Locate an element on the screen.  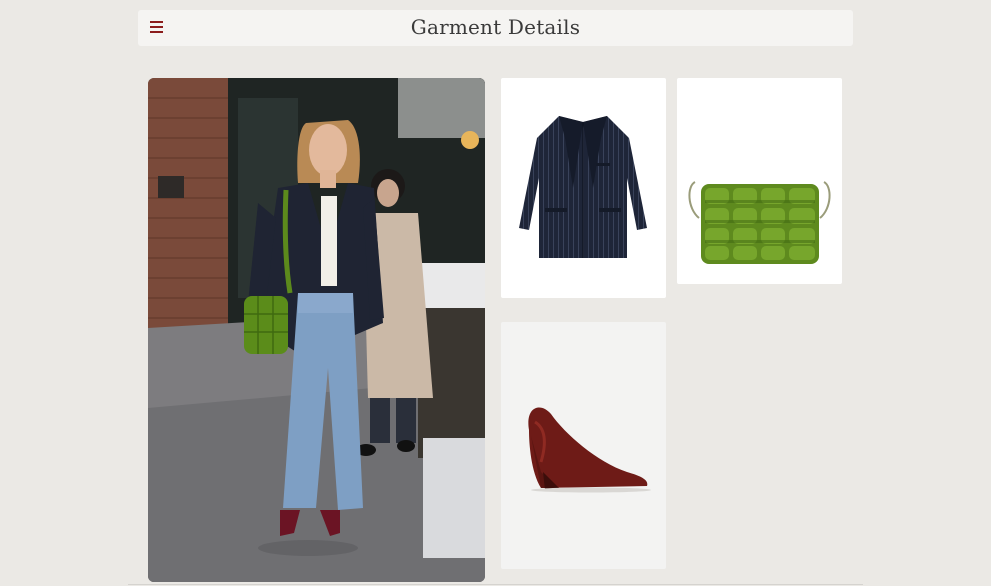
burgundy-wedge-pump-icon is located at coordinates (589, 450).